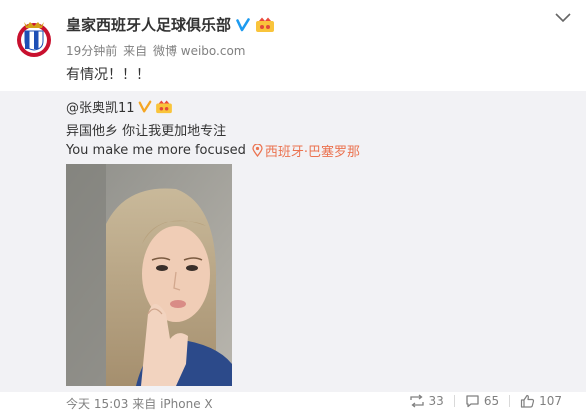 Image resolution: width=586 pixels, height=418 pixels. Describe the element at coordinates (426, 401) in the screenshot. I see `repost-button: 33` at that location.